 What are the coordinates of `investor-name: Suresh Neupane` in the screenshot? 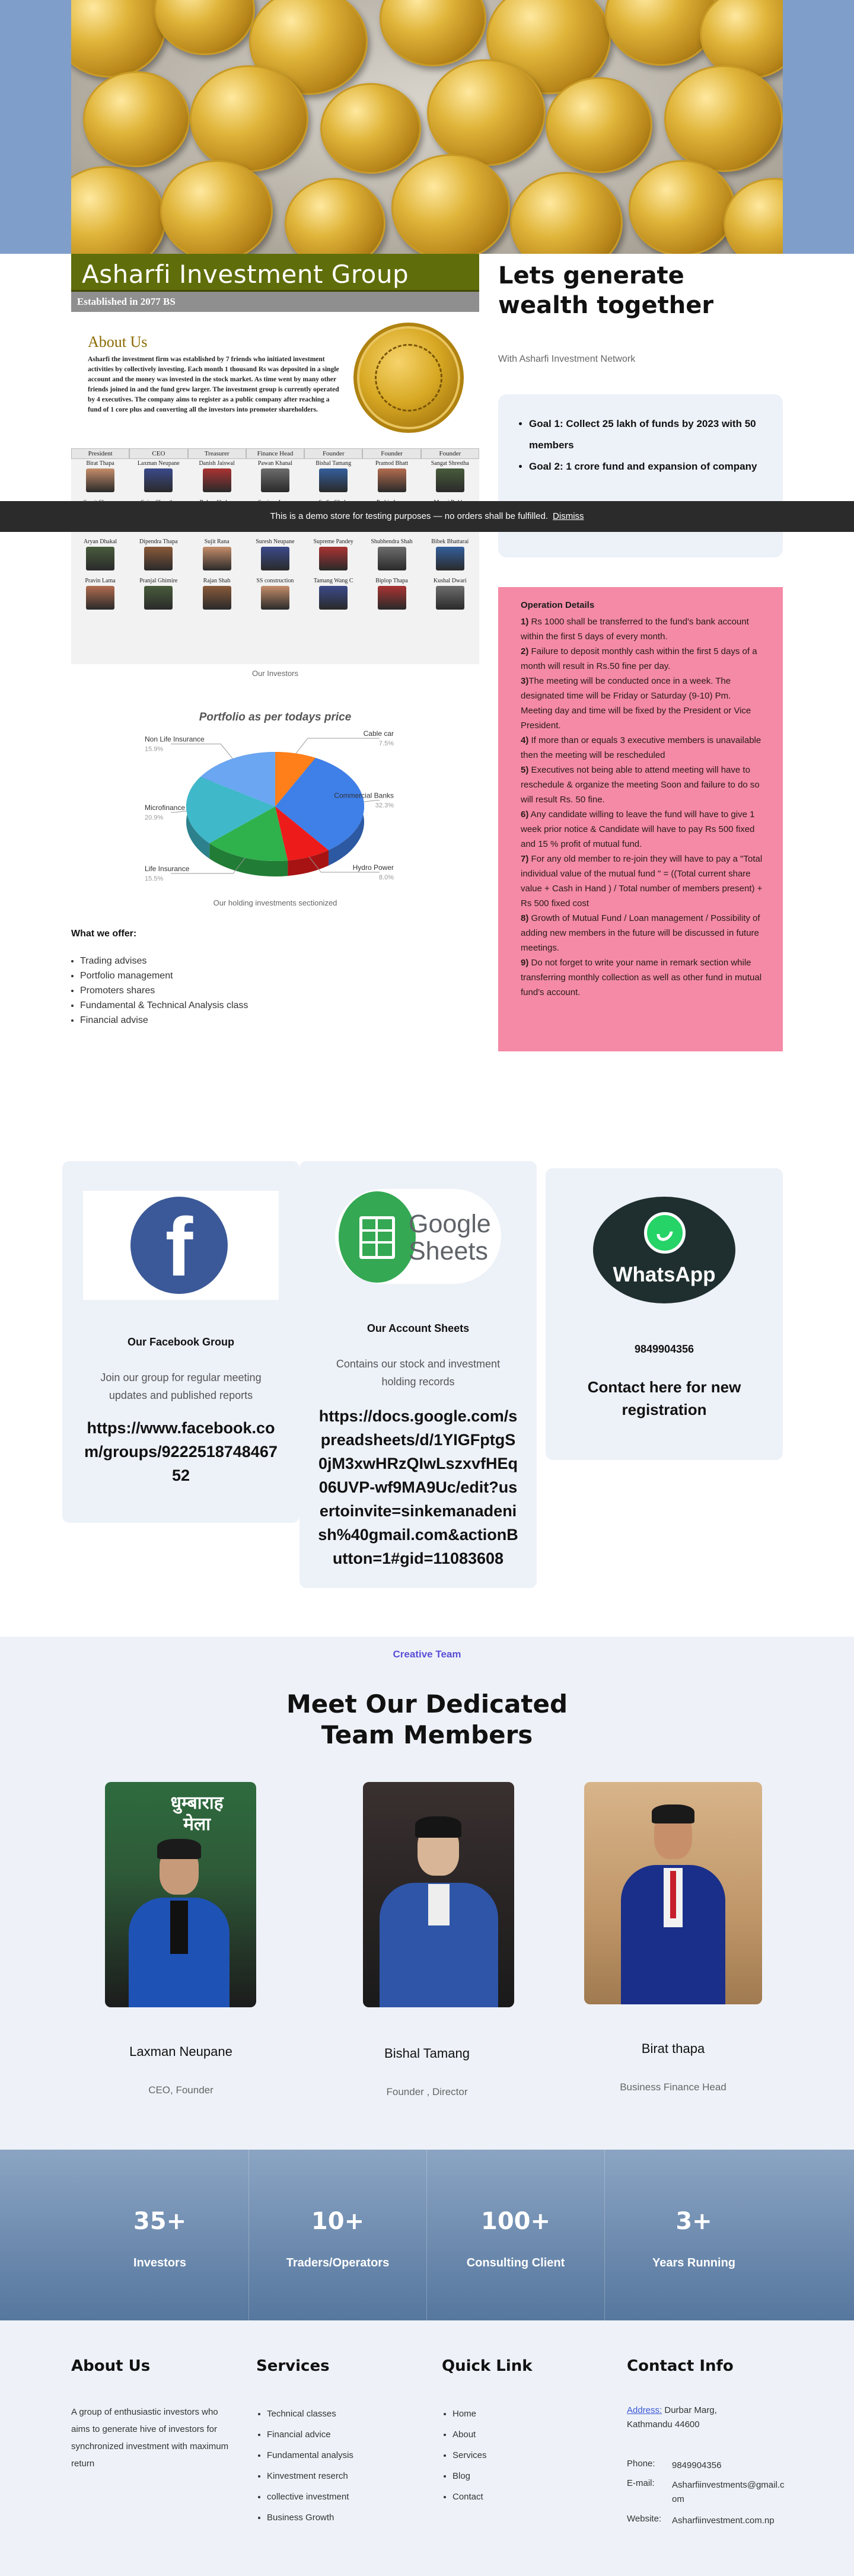 It's located at (275, 541).